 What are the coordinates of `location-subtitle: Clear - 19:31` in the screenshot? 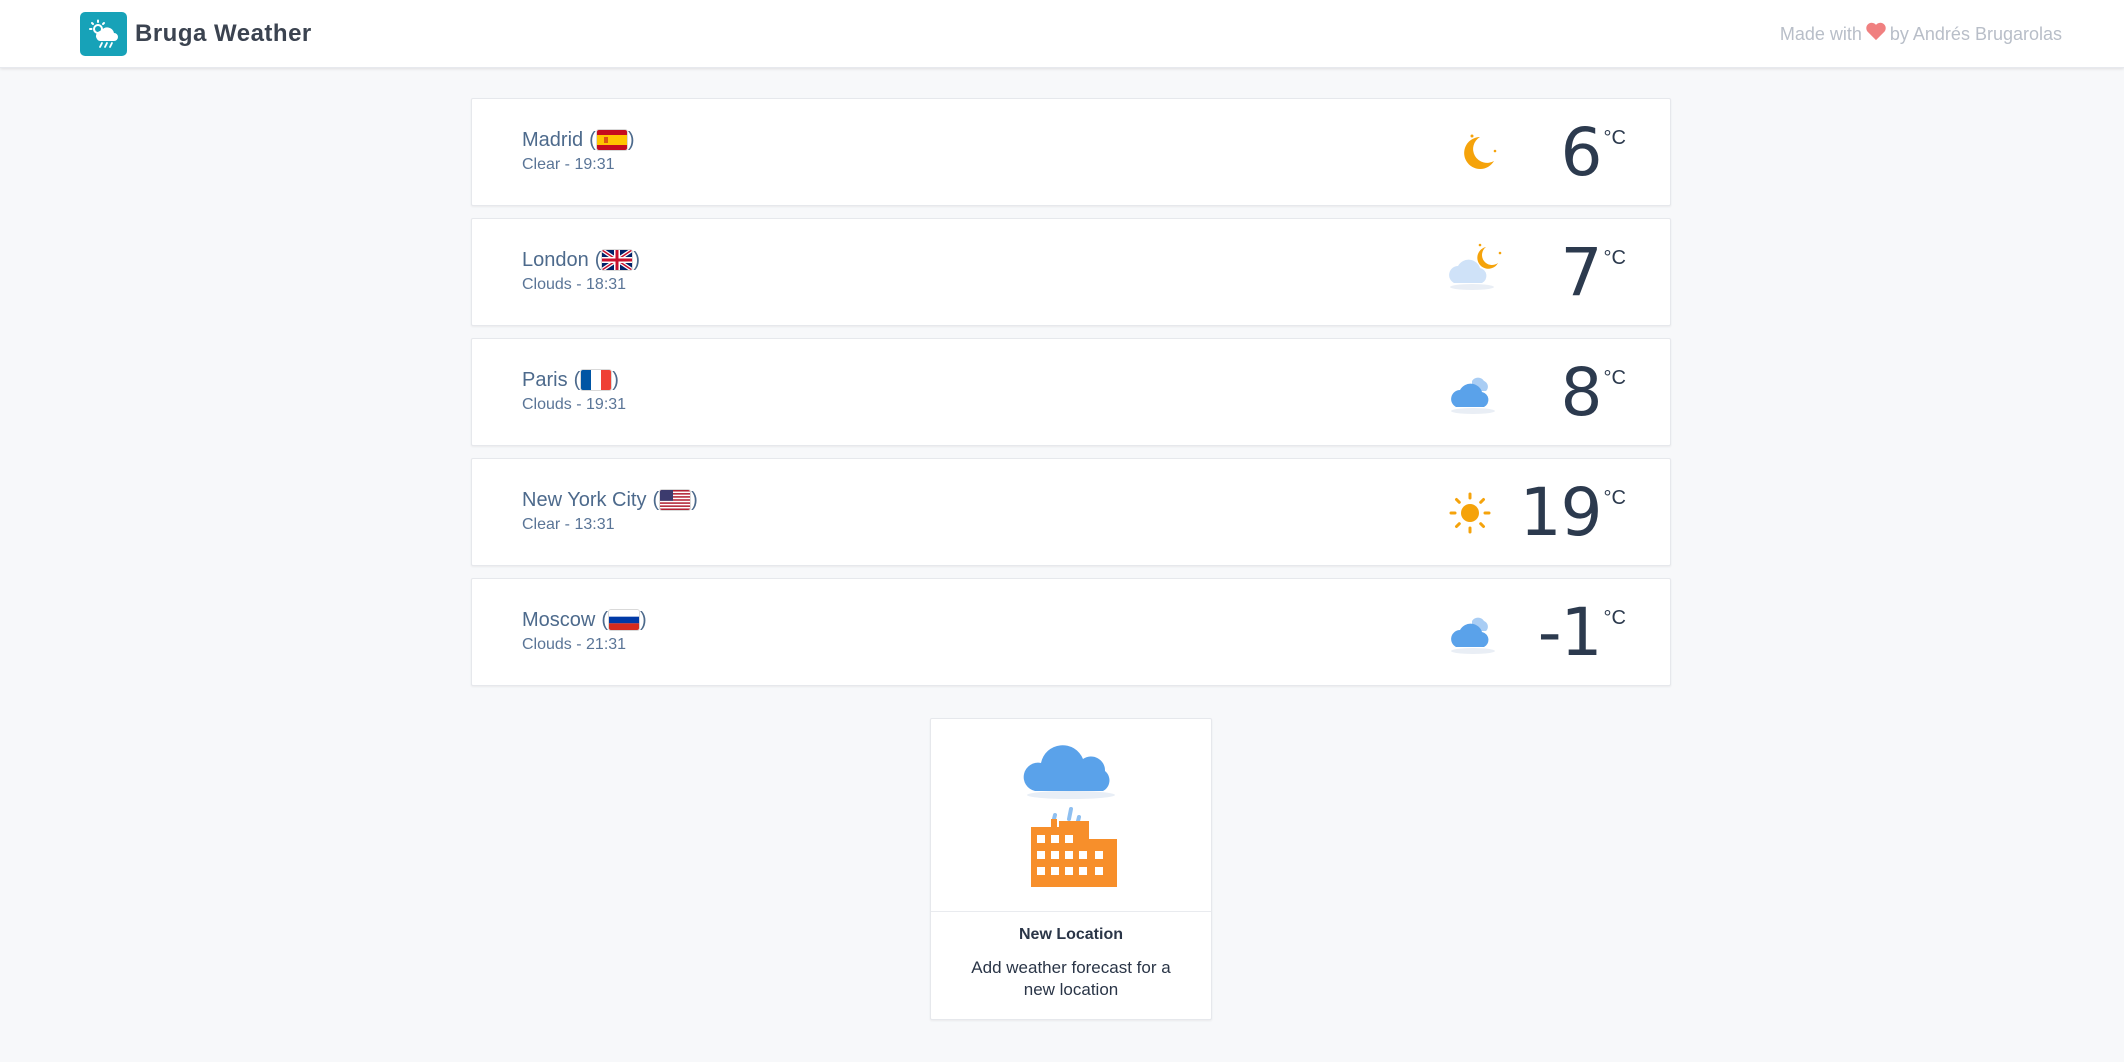 It's located at (568, 164).